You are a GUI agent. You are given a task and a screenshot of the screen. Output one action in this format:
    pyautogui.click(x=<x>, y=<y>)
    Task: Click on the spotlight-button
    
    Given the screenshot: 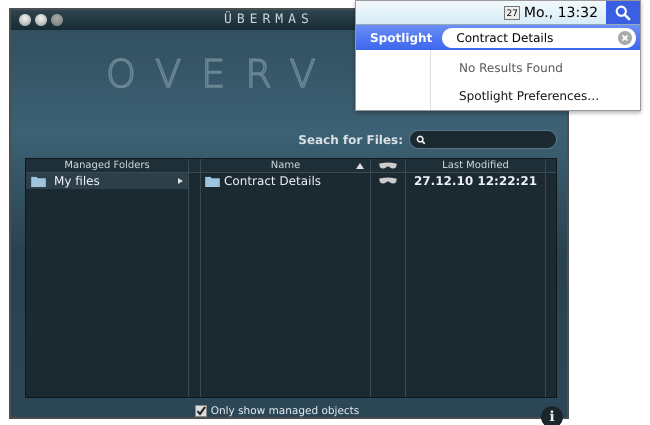 What is the action you would take?
    pyautogui.click(x=623, y=12)
    